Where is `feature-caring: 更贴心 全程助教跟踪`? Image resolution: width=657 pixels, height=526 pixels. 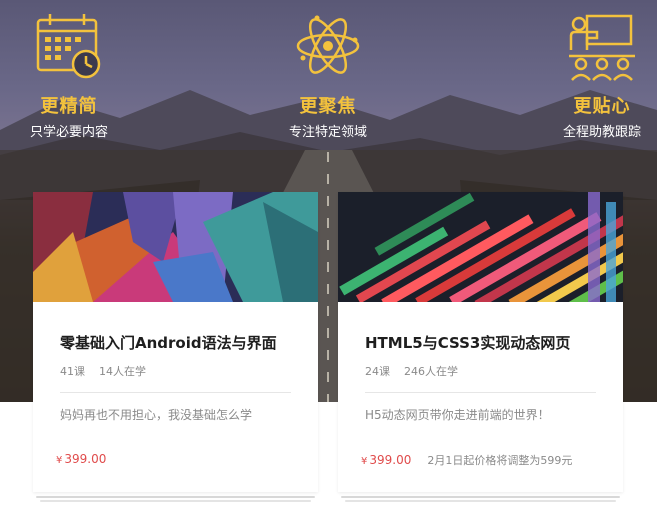 feature-caring: 更贴心 全程助教跟踪 is located at coordinates (592, 75).